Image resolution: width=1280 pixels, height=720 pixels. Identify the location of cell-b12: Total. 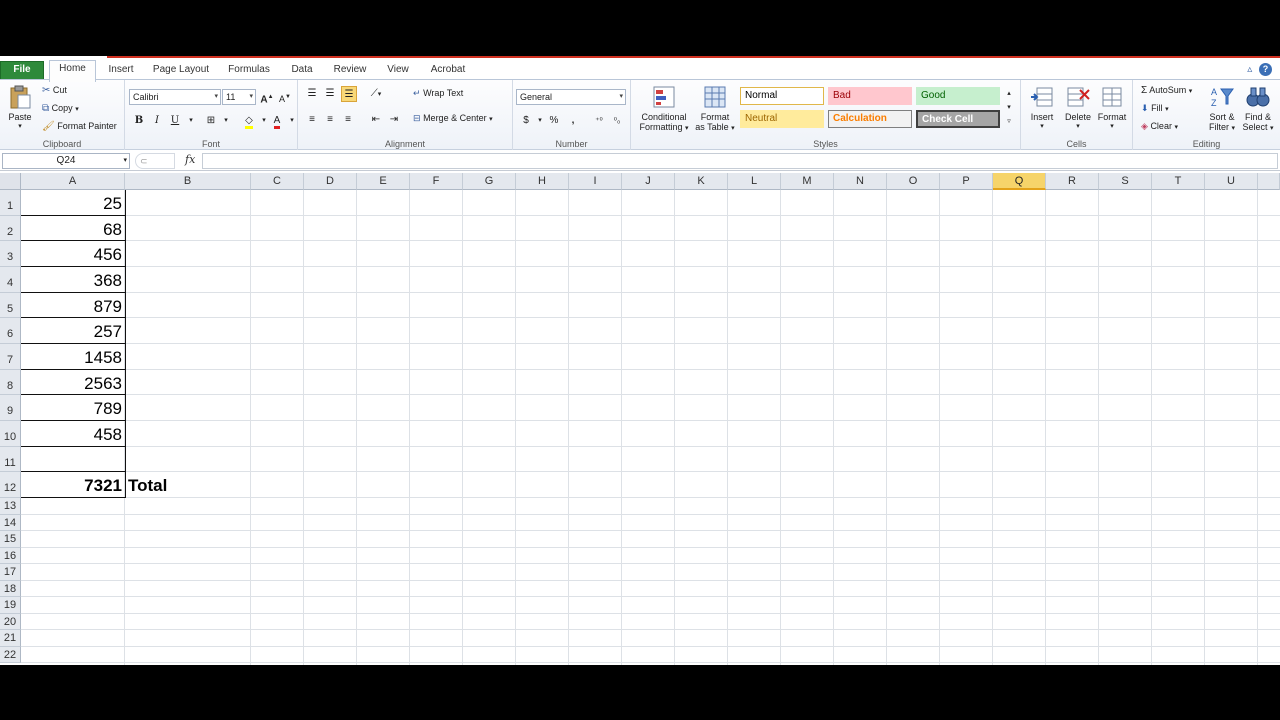
(147, 485).